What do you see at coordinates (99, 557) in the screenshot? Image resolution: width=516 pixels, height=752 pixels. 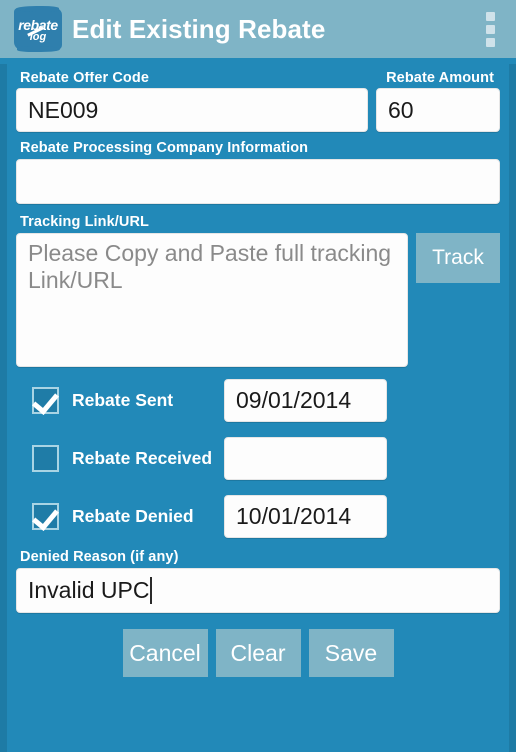 I see `denied-reason-label: Denied Reason (if any)` at bounding box center [99, 557].